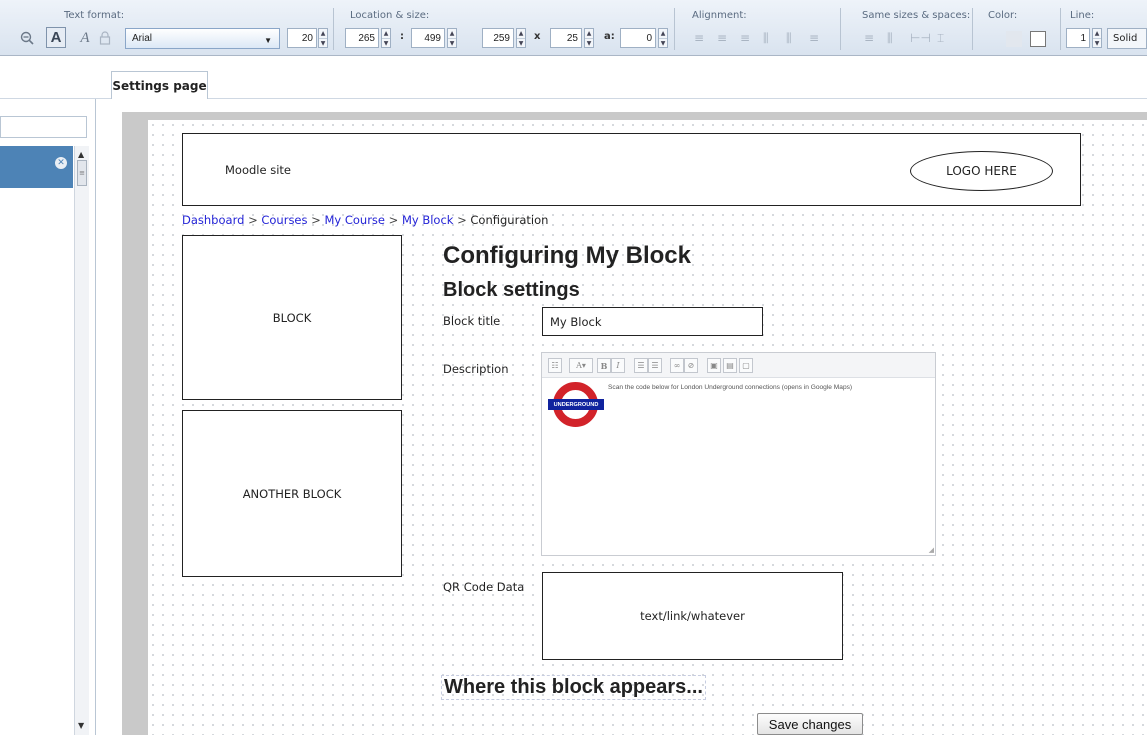 The height and width of the screenshot is (735, 1147). I want to click on another-block-box: ANOTHER BLOCK, so click(292, 493).